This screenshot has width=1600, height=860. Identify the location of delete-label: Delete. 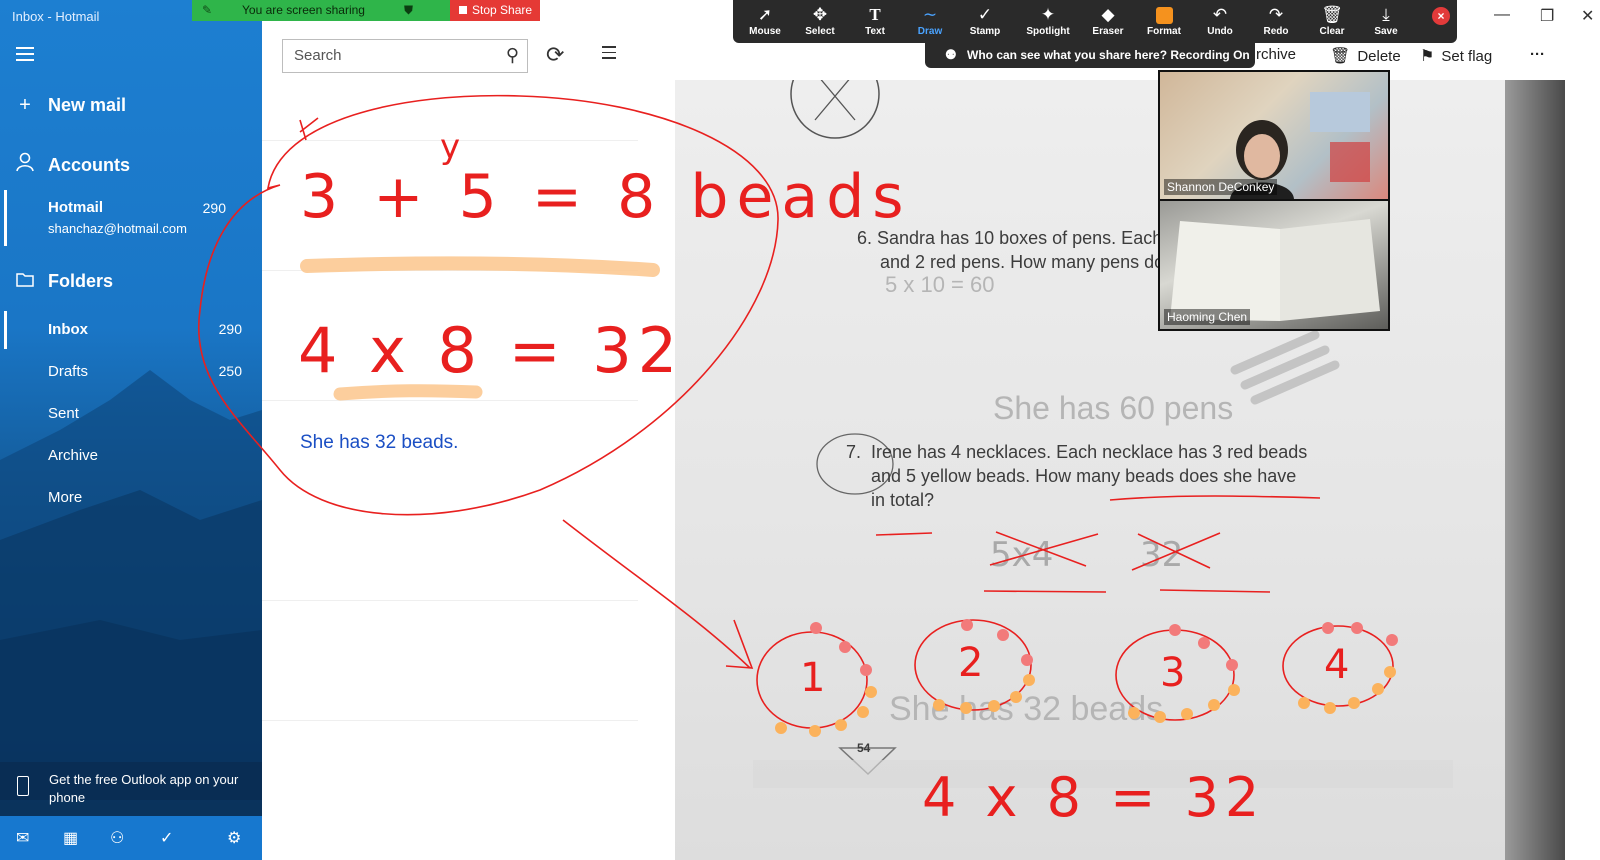
(1379, 56).